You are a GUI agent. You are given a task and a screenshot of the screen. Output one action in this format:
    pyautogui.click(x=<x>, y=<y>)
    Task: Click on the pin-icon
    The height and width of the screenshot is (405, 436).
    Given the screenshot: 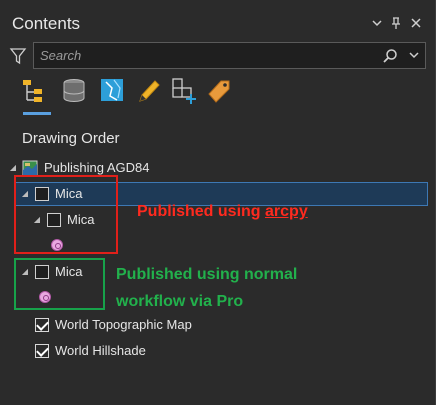 What is the action you would take?
    pyautogui.click(x=396, y=23)
    